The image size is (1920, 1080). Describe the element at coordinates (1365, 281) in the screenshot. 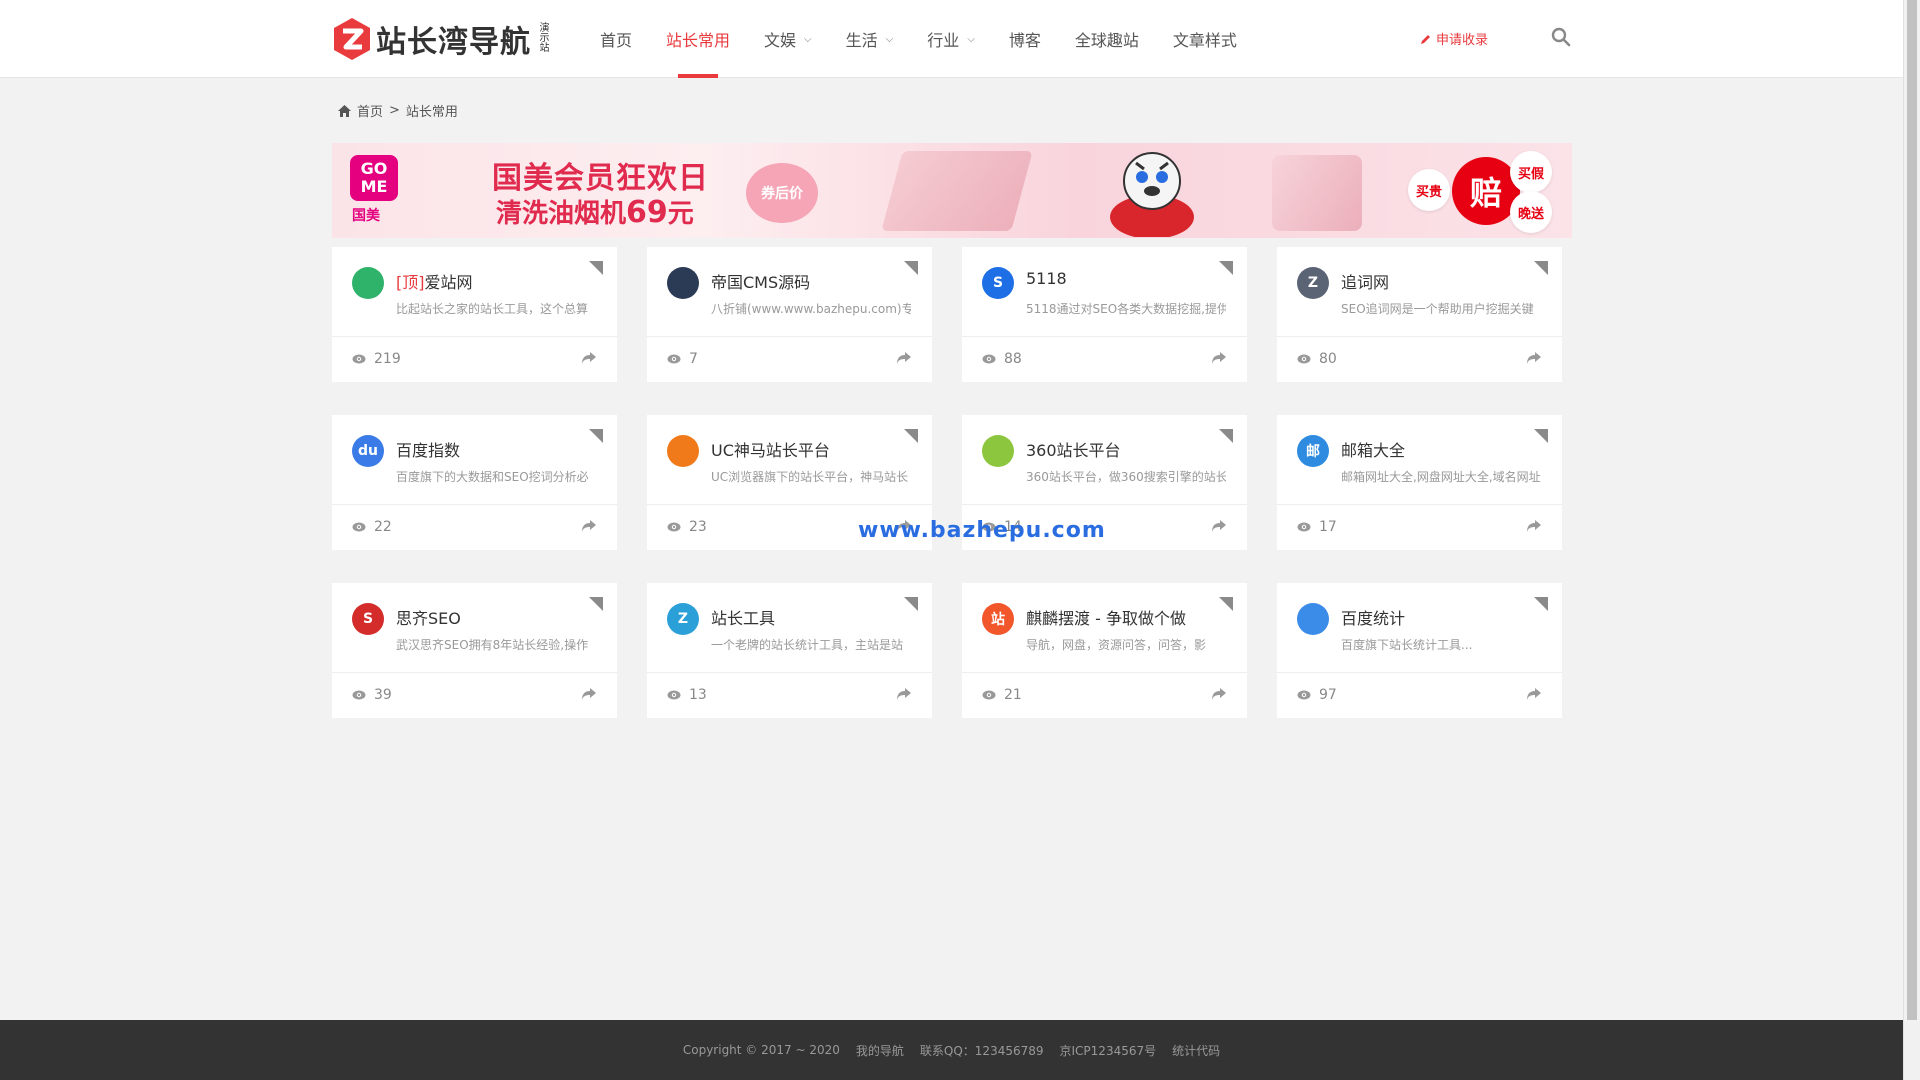

I see `card-title: 追词网` at that location.